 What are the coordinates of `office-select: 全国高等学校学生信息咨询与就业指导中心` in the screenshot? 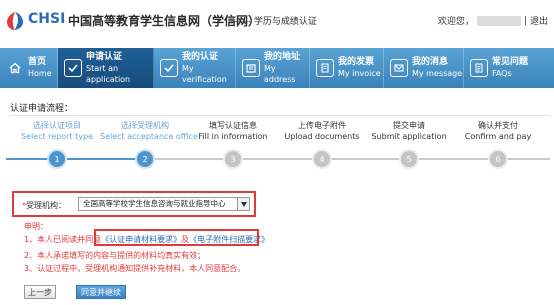 It's located at (164, 204).